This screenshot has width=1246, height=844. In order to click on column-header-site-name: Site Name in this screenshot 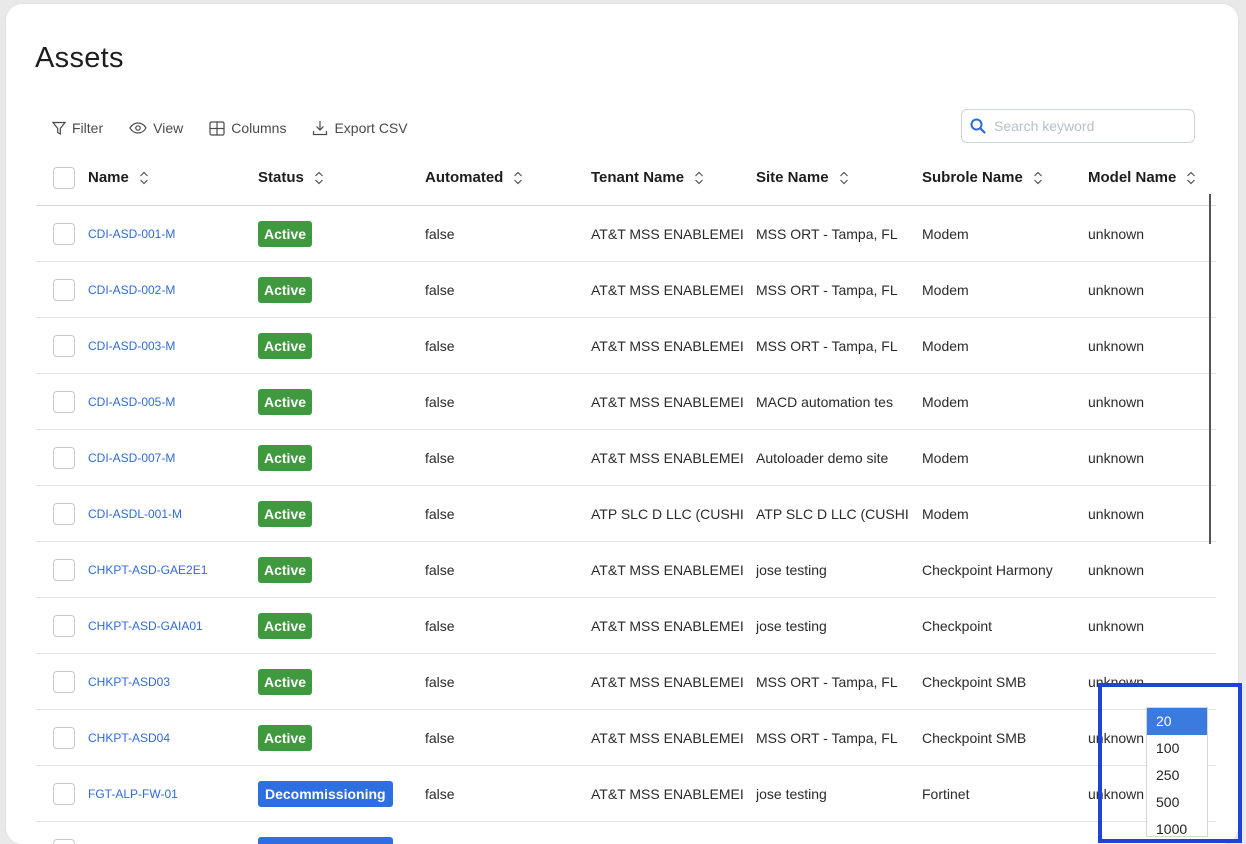, I will do `click(838, 177)`.